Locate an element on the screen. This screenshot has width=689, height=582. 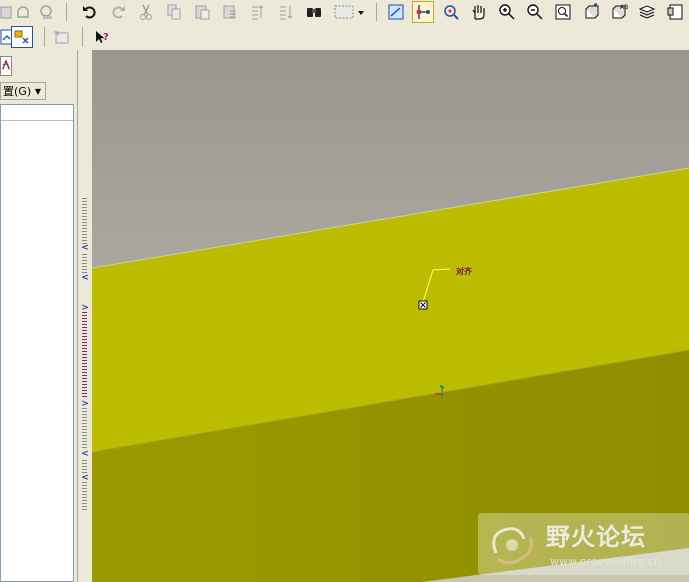
svg-text: AB is located at coordinates (624, 7).